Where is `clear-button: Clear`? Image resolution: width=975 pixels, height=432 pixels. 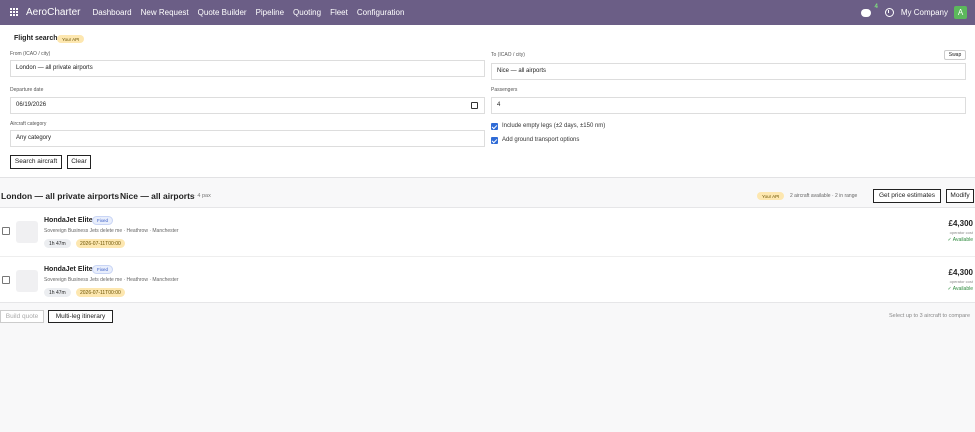
clear-button: Clear is located at coordinates (79, 162).